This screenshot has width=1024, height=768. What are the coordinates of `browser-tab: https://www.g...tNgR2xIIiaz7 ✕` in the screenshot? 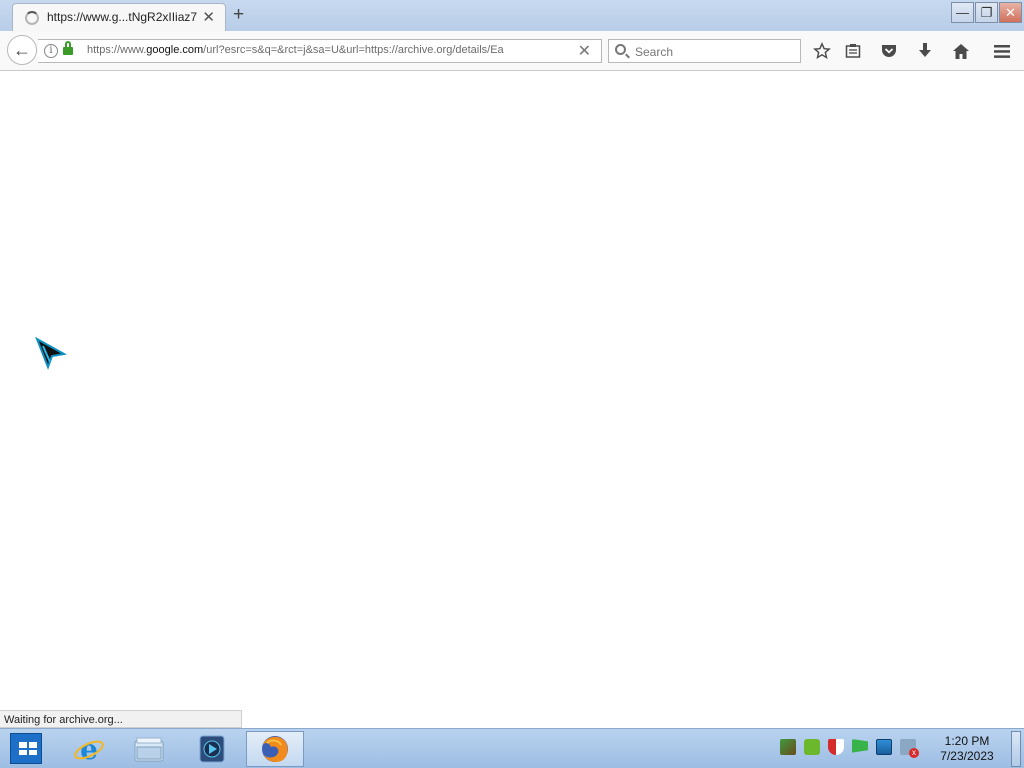 It's located at (119, 17).